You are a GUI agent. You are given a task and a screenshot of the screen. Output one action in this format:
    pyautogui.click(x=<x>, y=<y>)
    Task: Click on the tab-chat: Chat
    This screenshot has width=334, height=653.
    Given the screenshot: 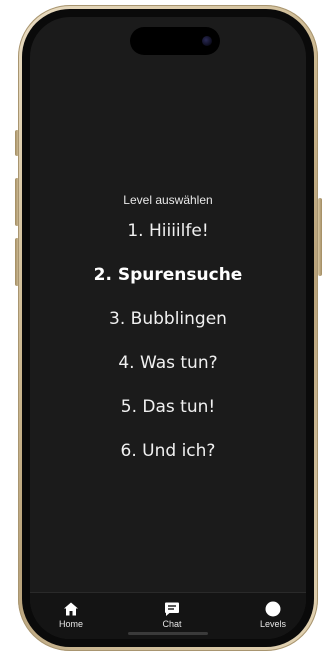 What is the action you would take?
    pyautogui.click(x=172, y=615)
    